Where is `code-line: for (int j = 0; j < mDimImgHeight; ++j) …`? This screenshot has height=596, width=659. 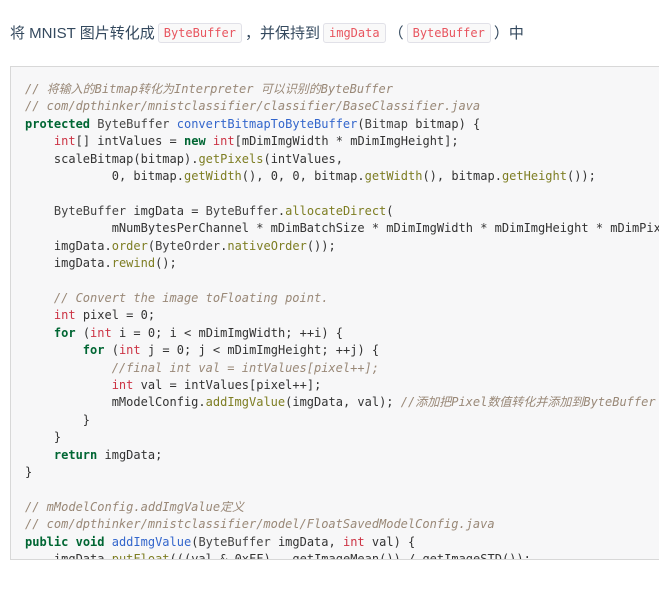 code-line: for (int j = 0; j < mDimImgHeight; ++j) … is located at coordinates (231, 350).